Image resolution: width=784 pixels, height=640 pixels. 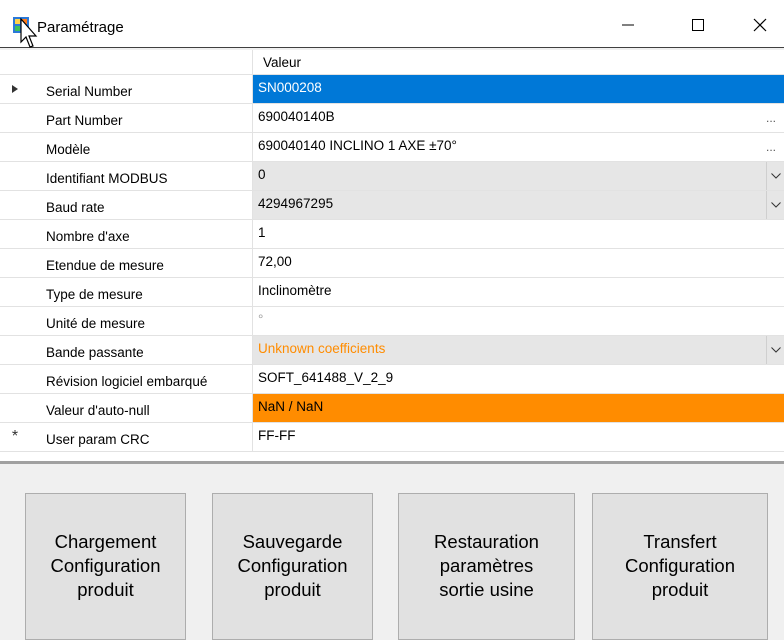 I want to click on restore-factory-settings-button: Restauration paramètres sortie usine, so click(x=486, y=566).